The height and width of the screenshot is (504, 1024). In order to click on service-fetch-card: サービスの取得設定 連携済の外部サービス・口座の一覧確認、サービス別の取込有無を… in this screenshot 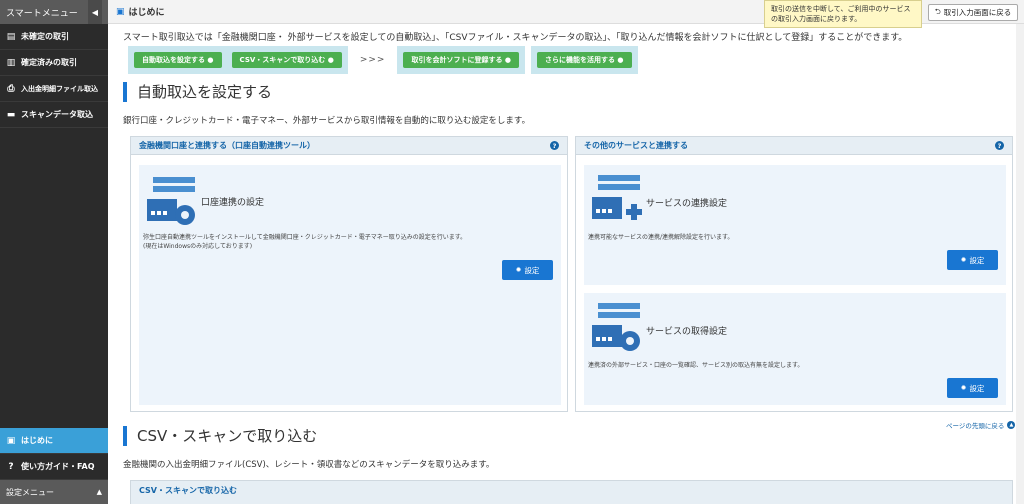, I will do `click(795, 349)`.